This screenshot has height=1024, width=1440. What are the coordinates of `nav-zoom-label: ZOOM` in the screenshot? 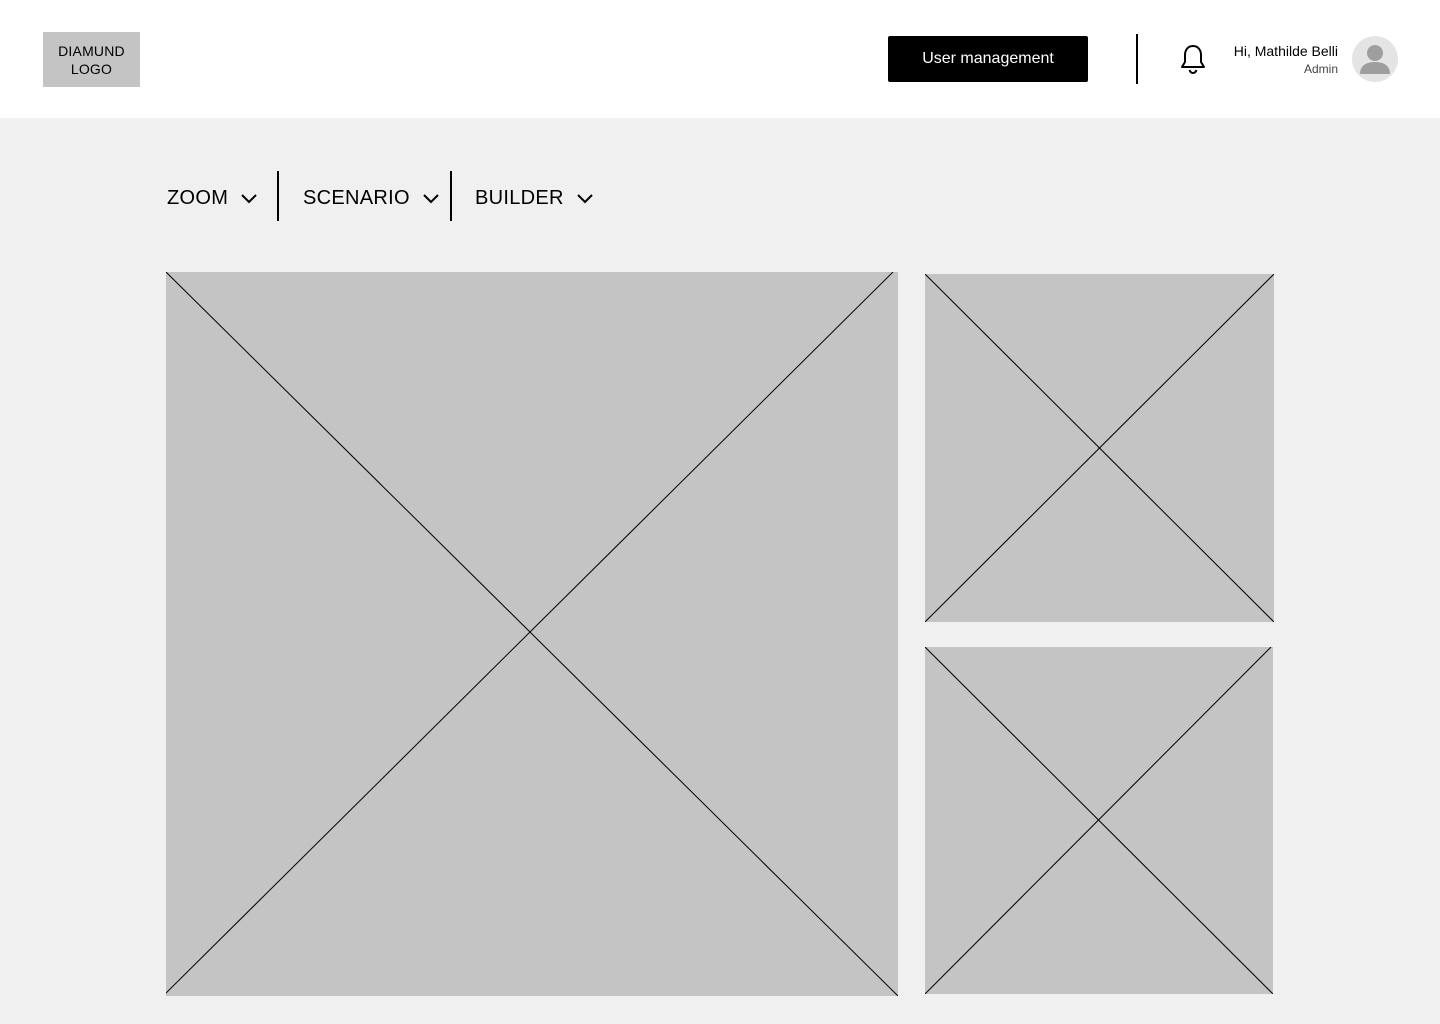 It's located at (198, 197).